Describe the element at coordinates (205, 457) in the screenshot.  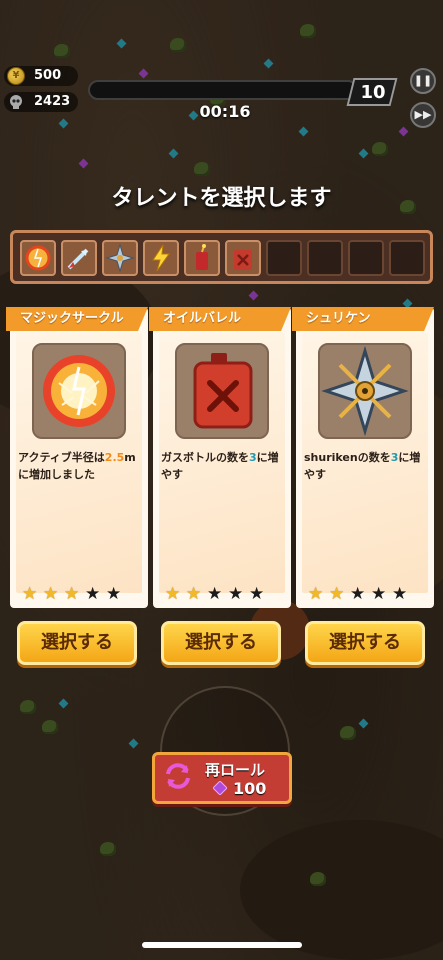
I see `desc-prefix: ガスボトルの数を` at that location.